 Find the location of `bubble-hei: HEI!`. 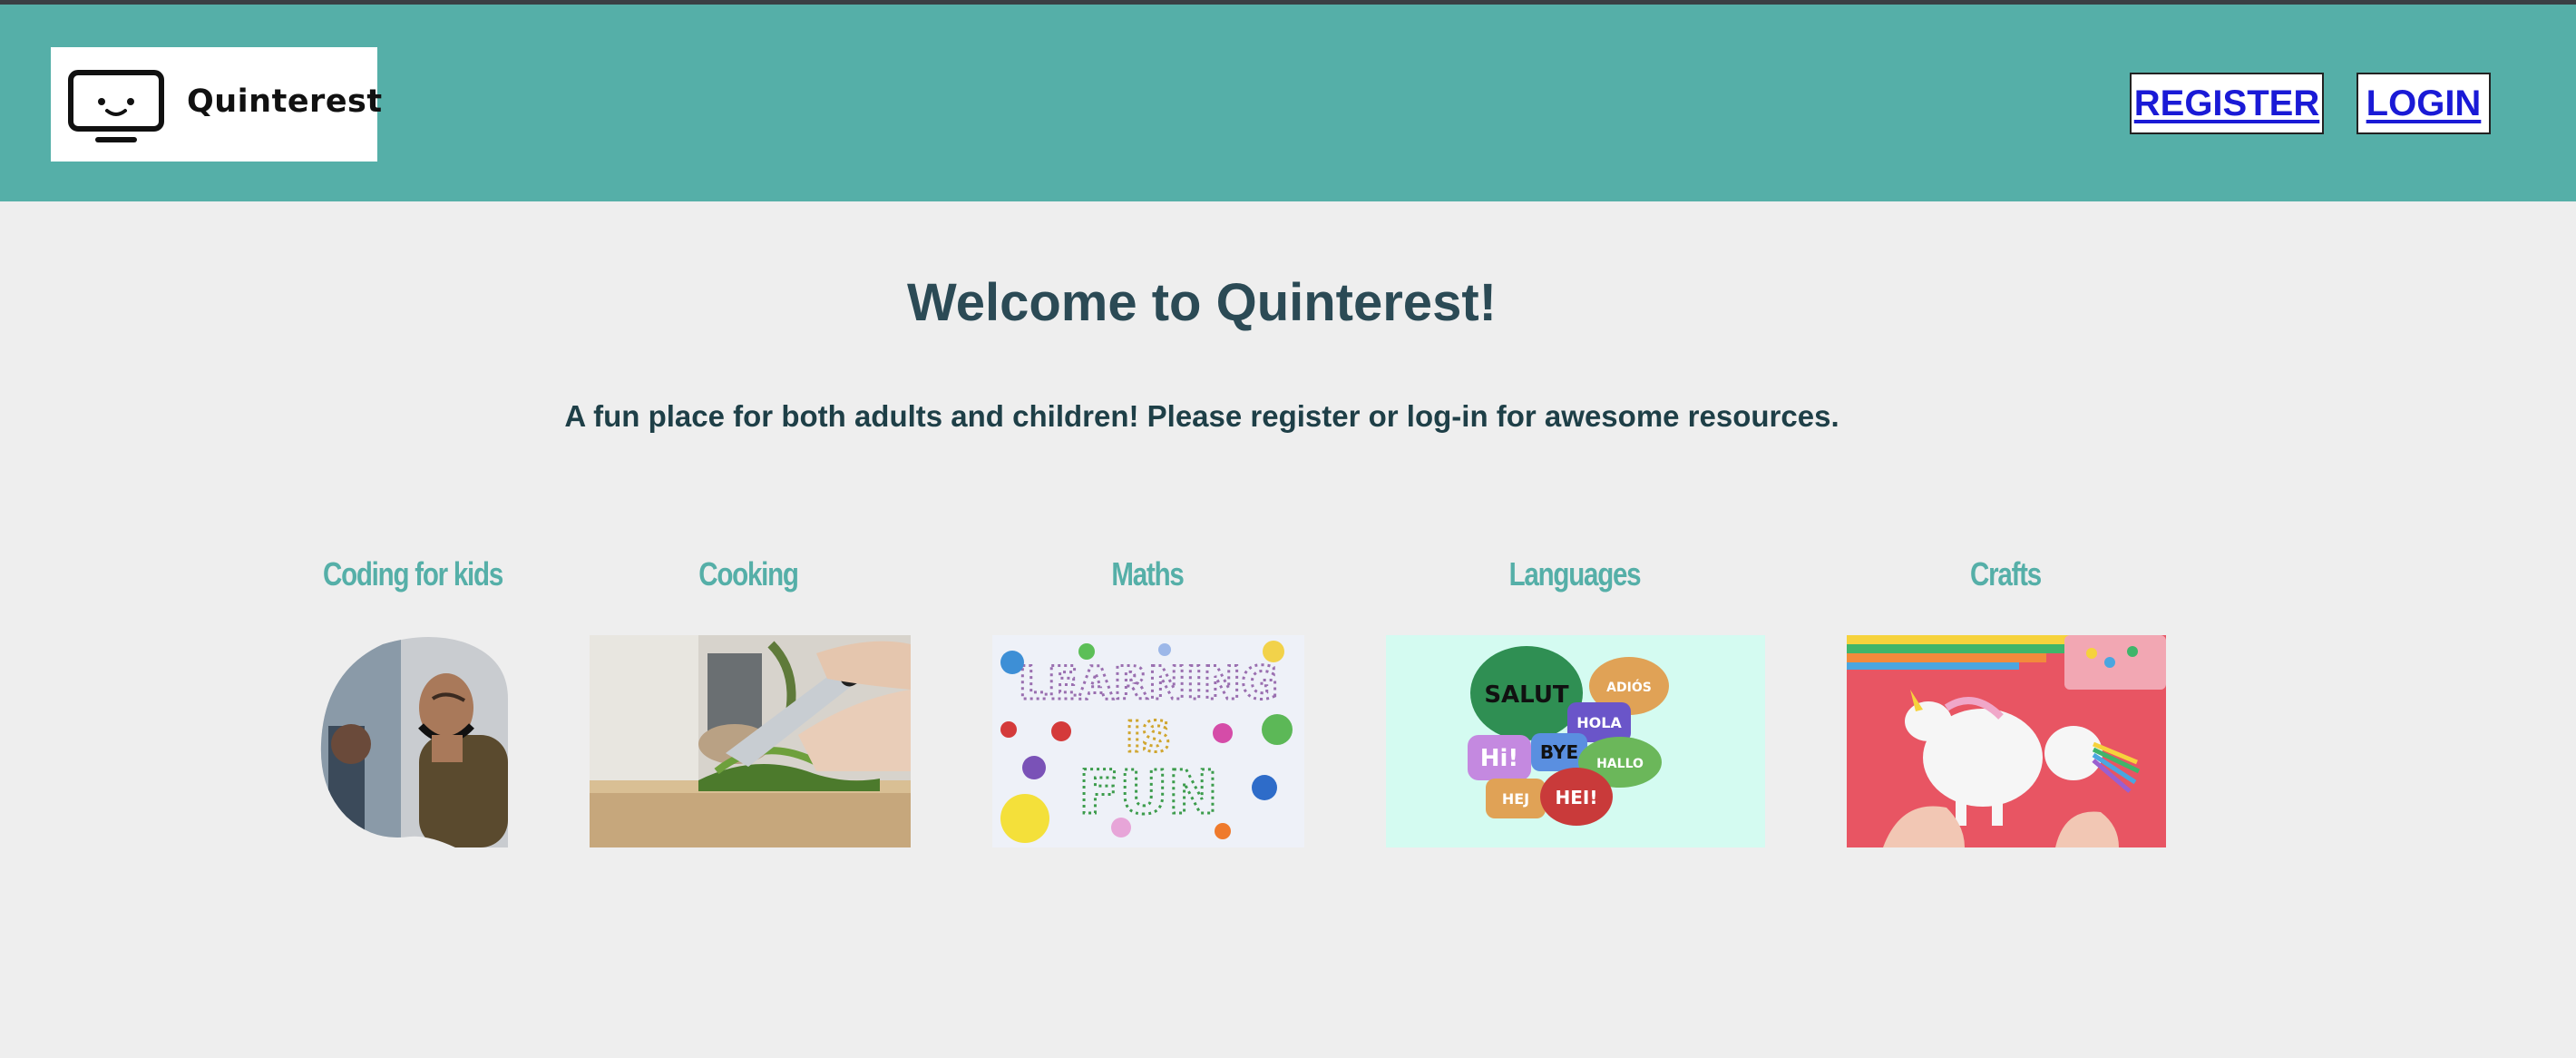

bubble-hei: HEI! is located at coordinates (1577, 798).